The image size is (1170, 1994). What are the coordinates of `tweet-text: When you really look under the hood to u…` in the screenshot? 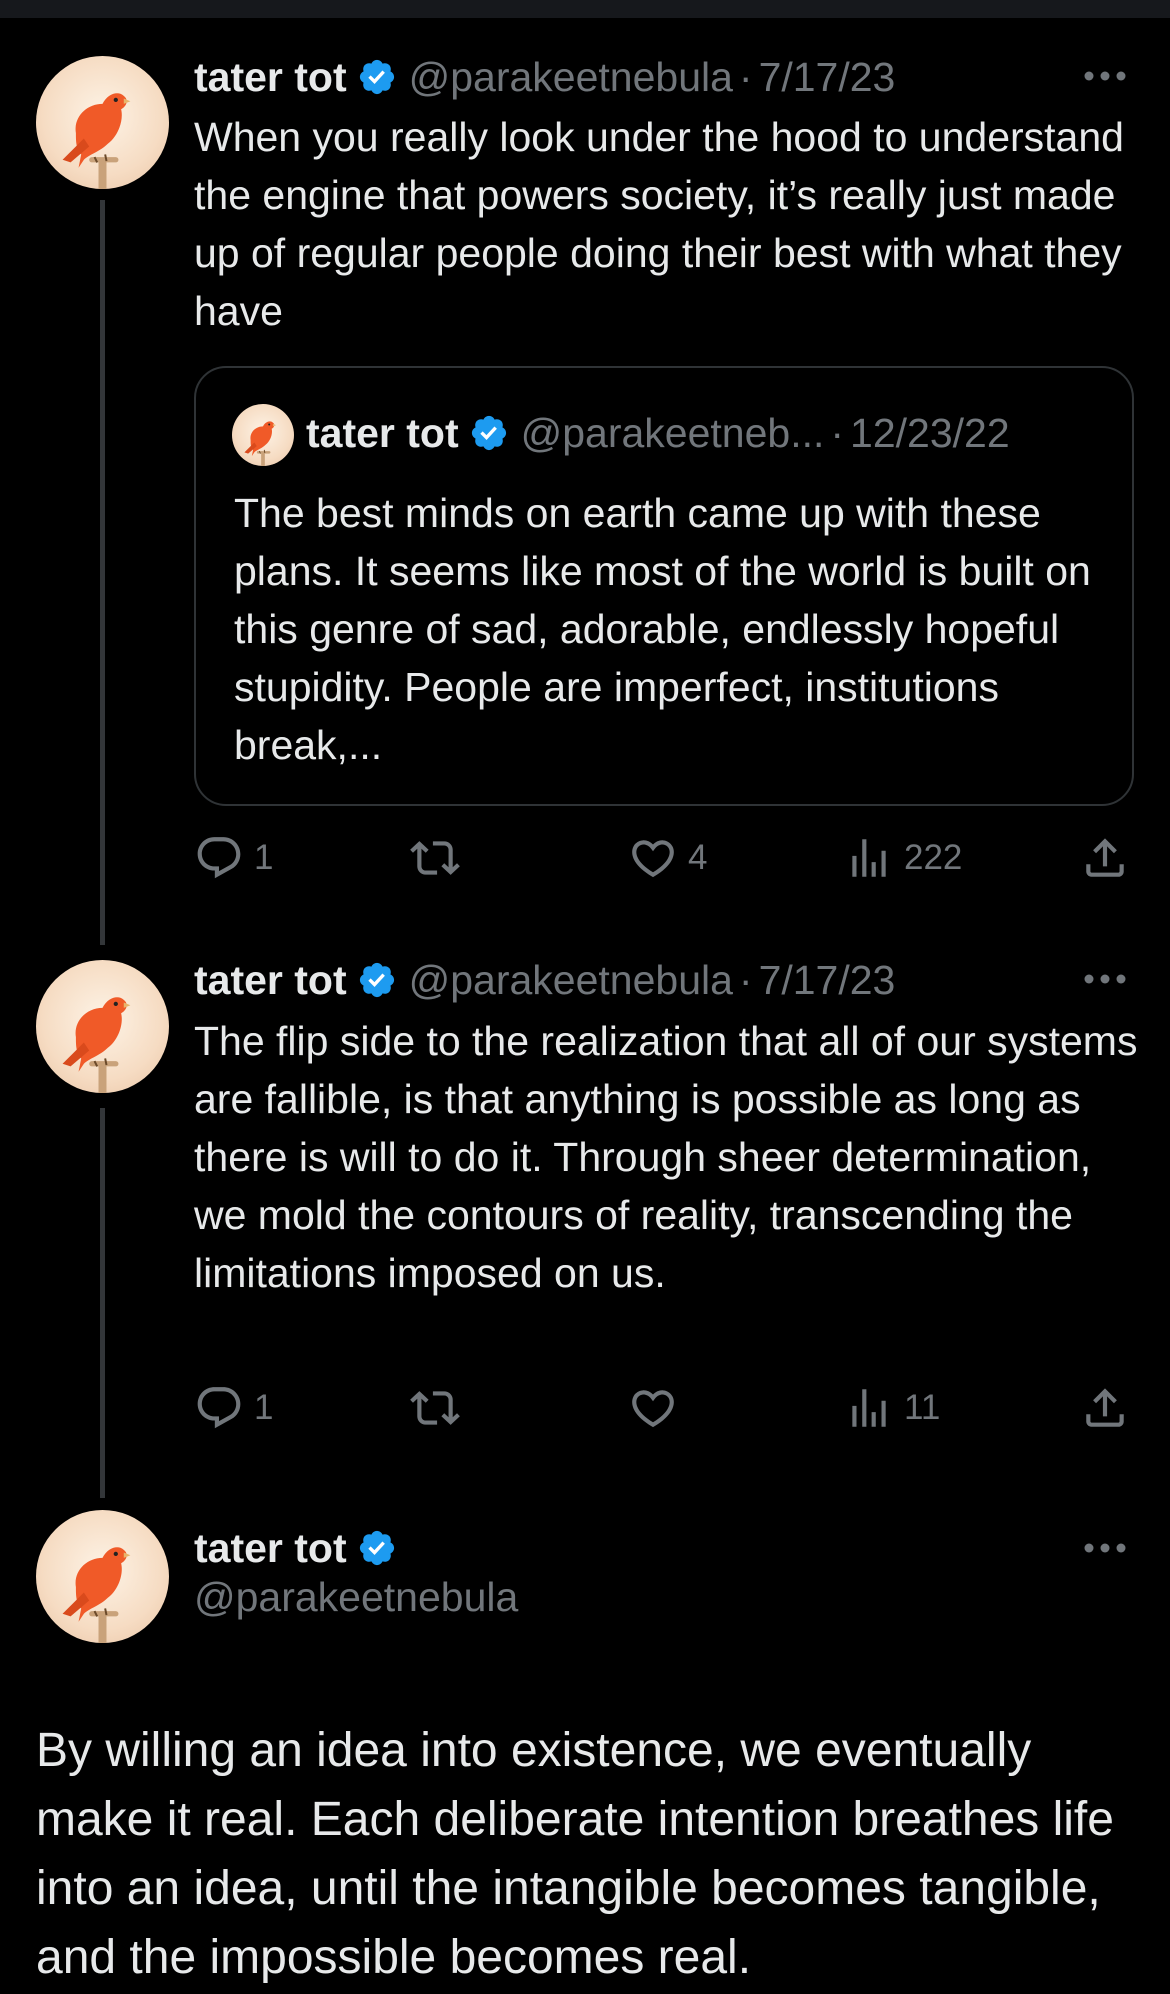 It's located at (659, 224).